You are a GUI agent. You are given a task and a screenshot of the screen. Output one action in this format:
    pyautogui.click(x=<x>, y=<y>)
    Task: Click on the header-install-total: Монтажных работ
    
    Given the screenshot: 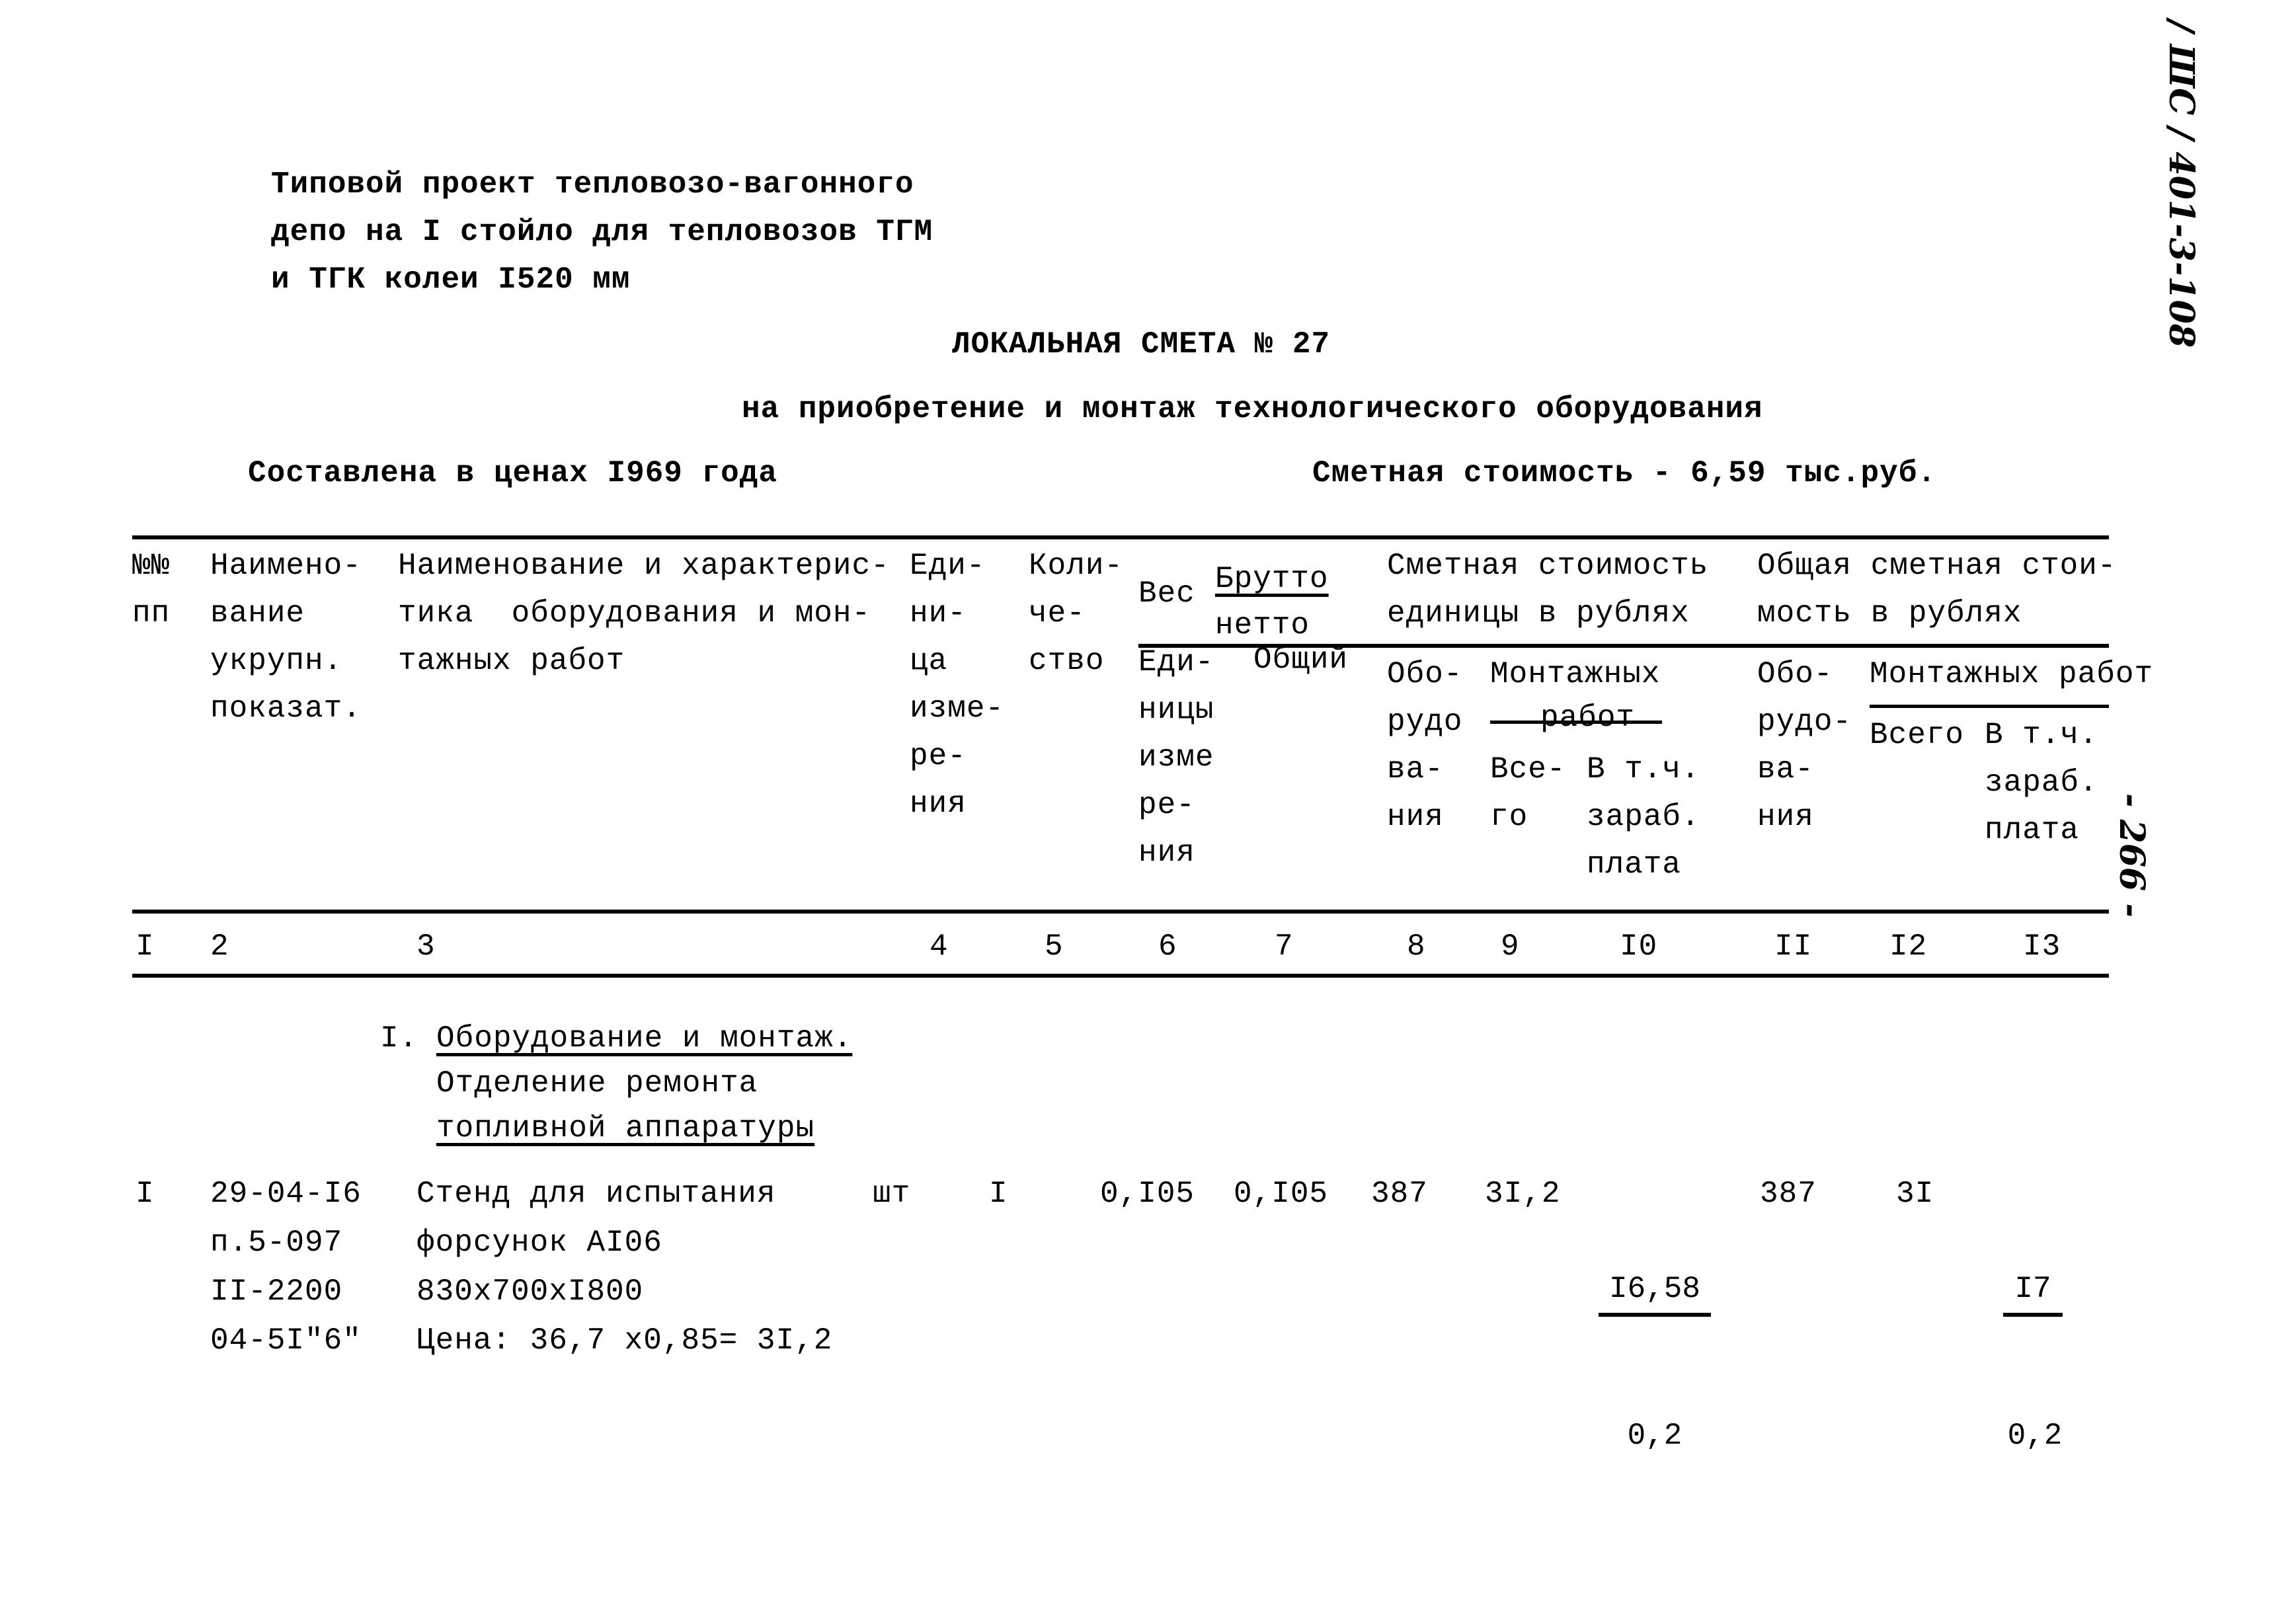 What is the action you would take?
    pyautogui.click(x=2012, y=674)
    